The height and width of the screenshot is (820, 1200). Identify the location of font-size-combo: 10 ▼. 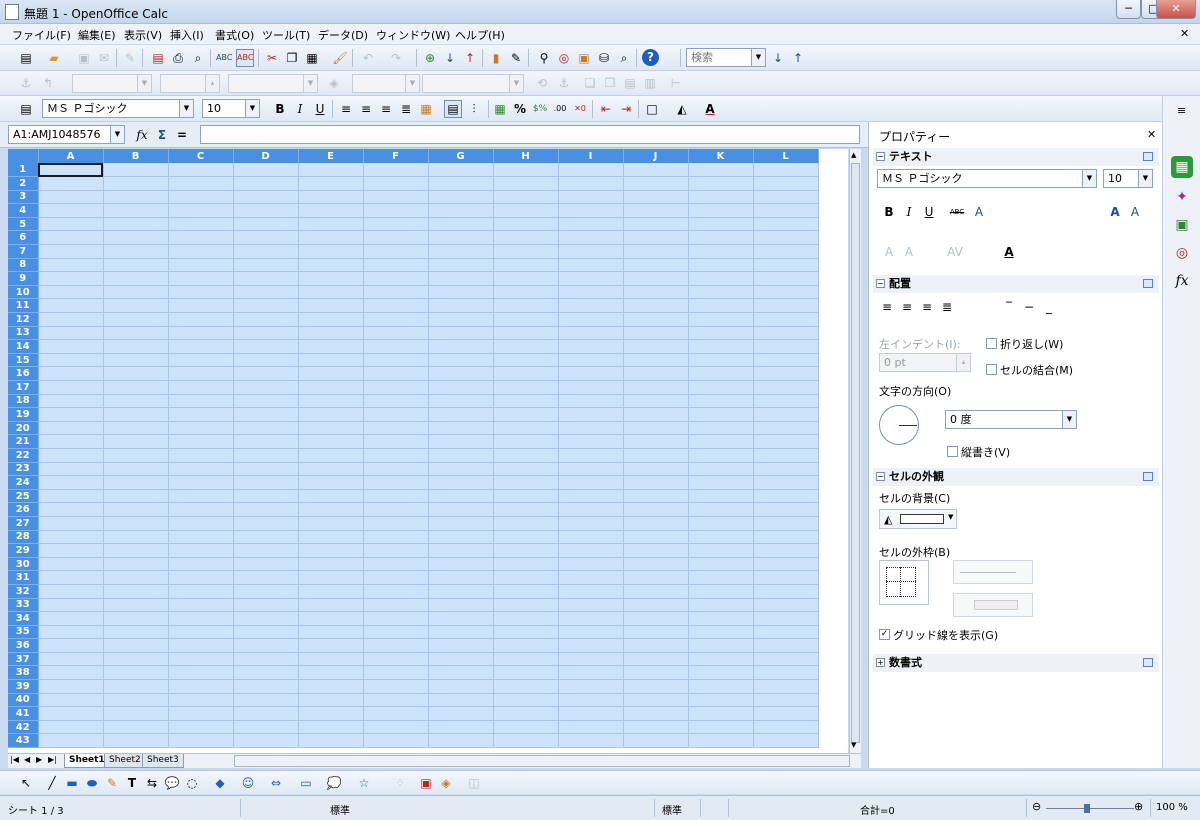
(231, 108).